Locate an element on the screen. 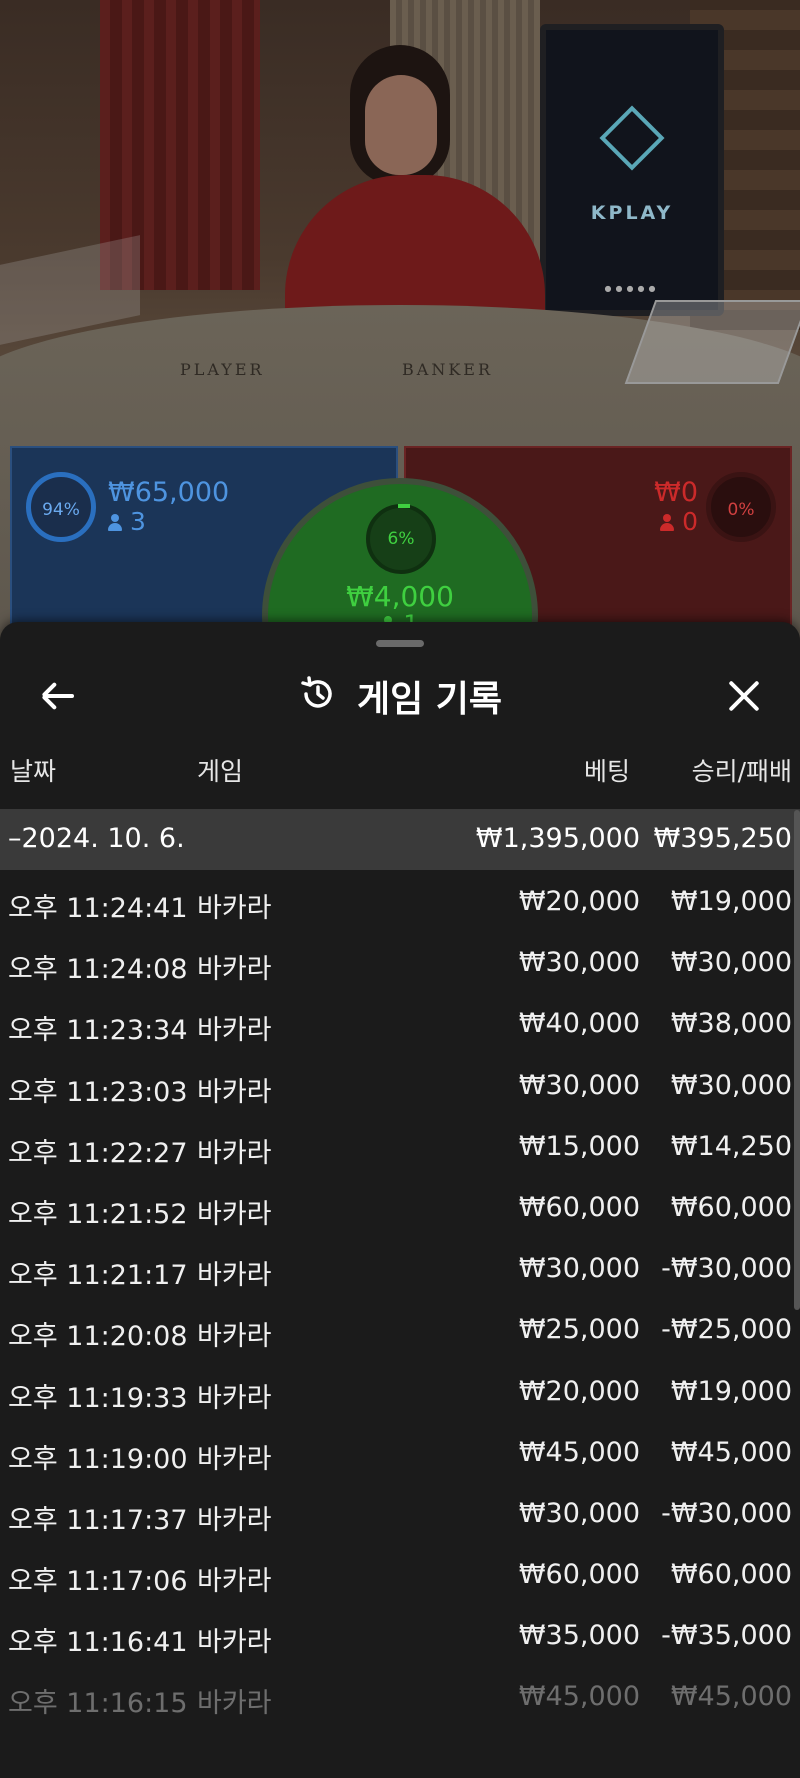 This screenshot has width=800, height=1778. row-time: 오후 11:17:37 is located at coordinates (98, 1520).